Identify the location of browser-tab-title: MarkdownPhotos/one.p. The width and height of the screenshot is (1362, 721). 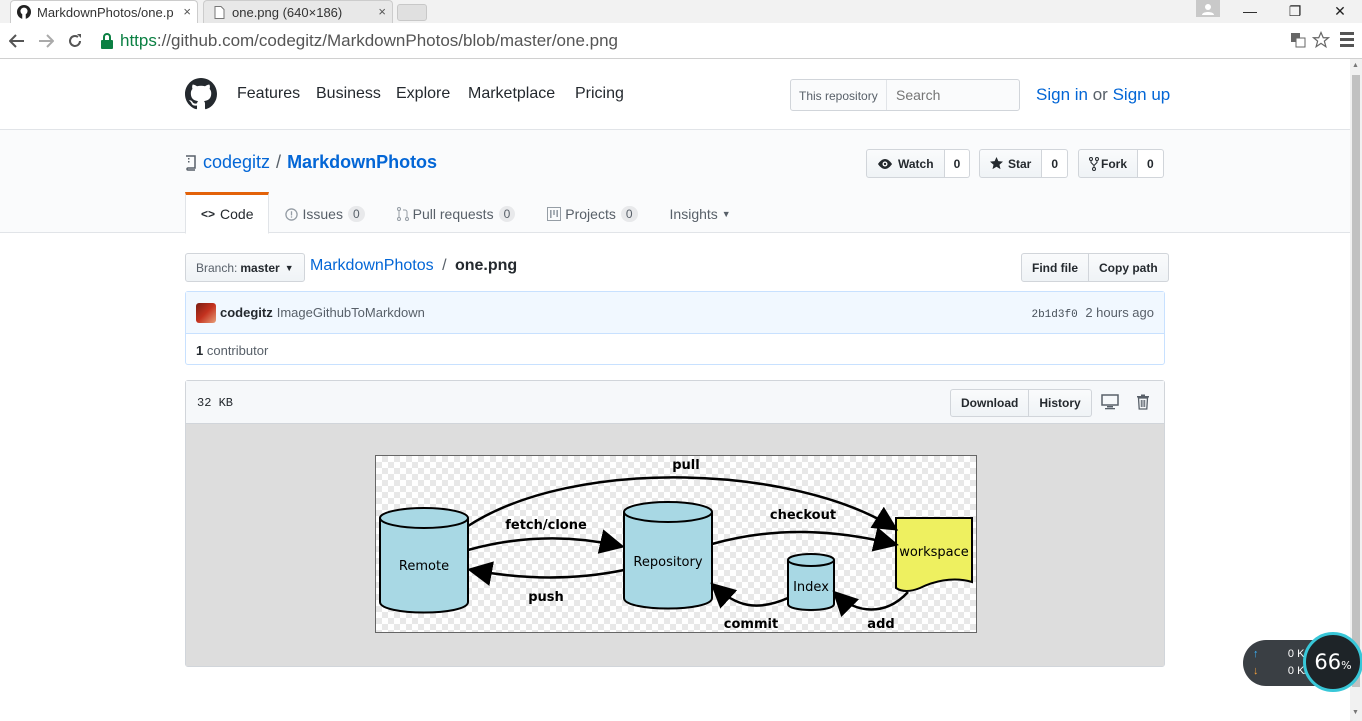
(105, 12).